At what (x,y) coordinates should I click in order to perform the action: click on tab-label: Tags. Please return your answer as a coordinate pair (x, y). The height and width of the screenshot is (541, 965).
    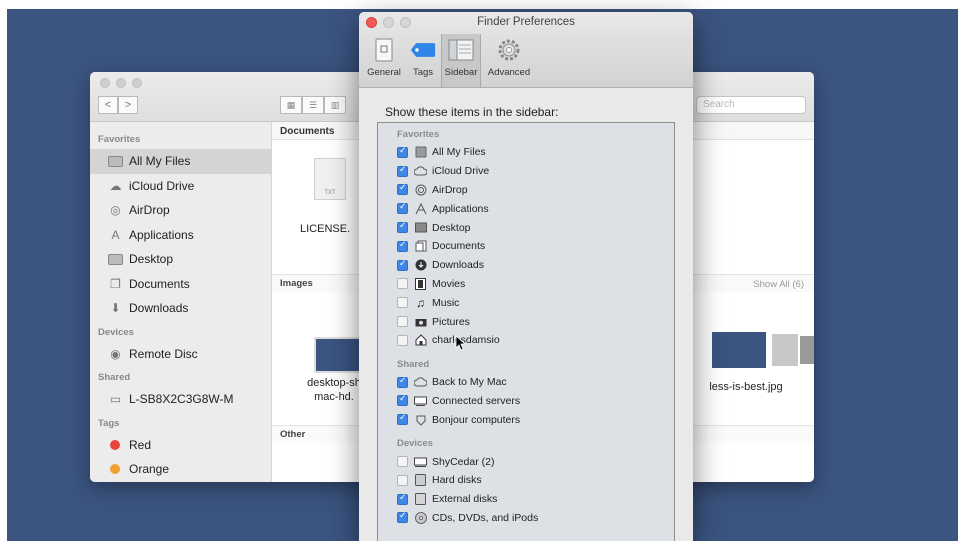
    Looking at the image, I should click on (423, 72).